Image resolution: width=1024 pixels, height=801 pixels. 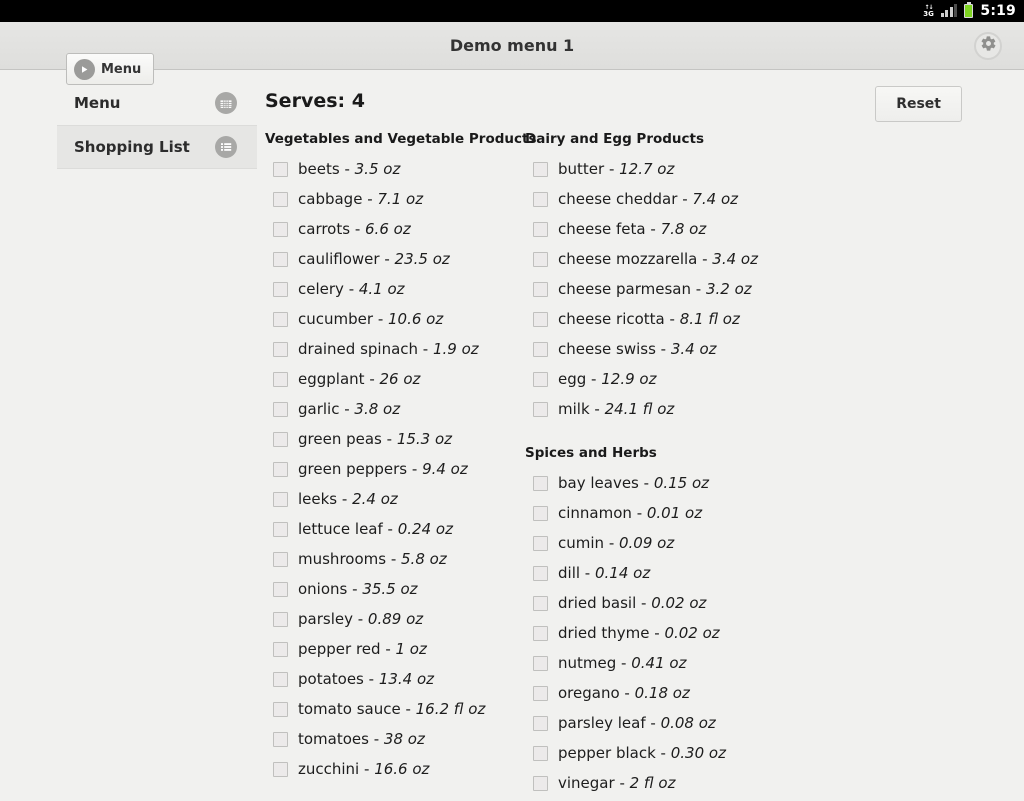 What do you see at coordinates (395, 499) in the screenshot?
I see `shopping-list-item: leeks - 2.4 oz` at bounding box center [395, 499].